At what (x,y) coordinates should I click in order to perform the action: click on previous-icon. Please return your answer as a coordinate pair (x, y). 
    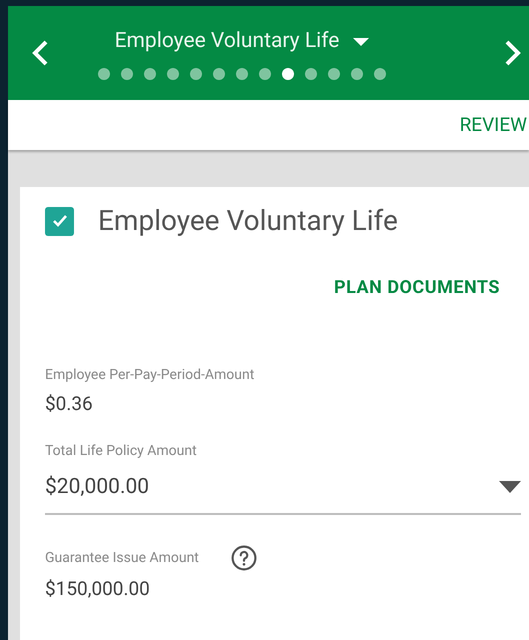
    Looking at the image, I should click on (40, 53).